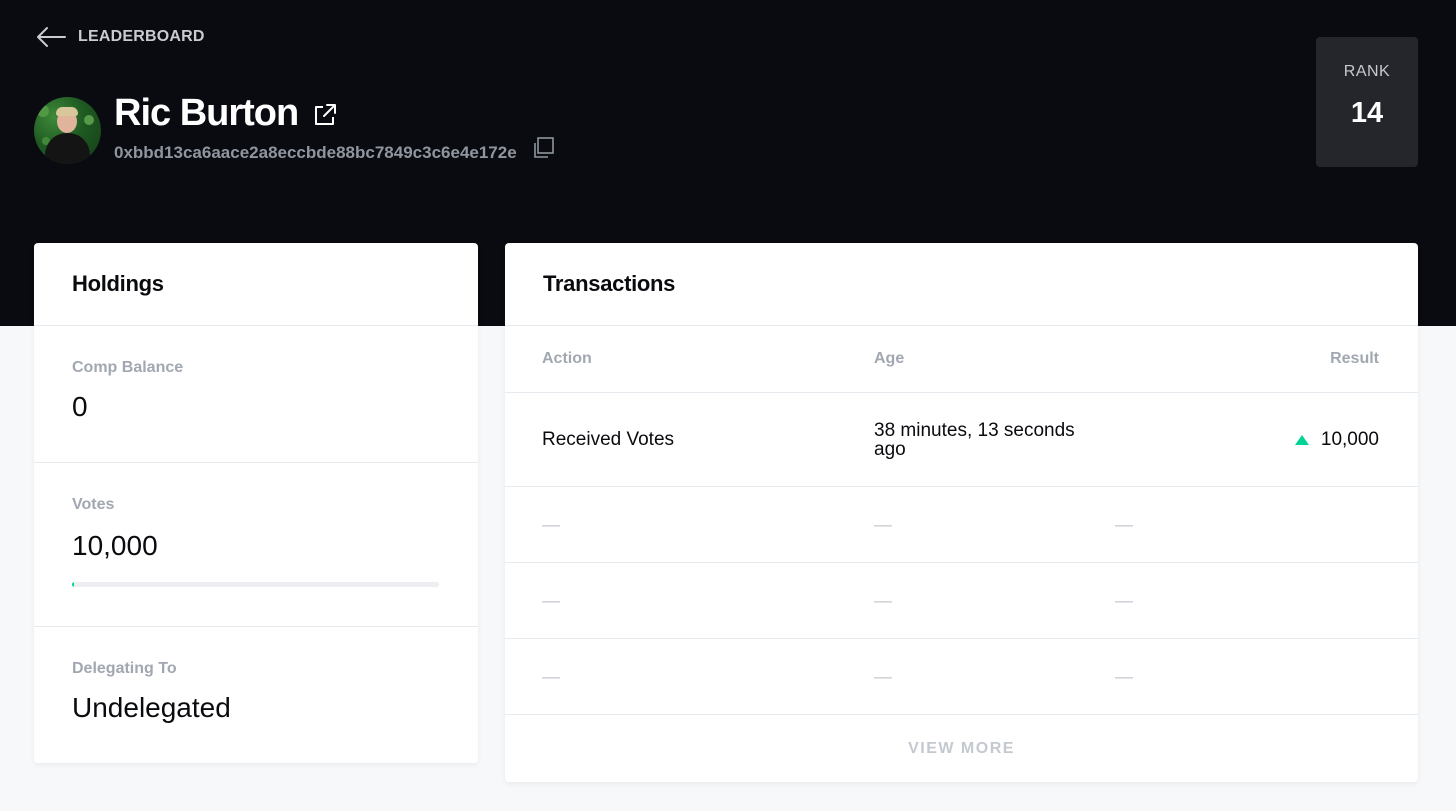 Image resolution: width=1456 pixels, height=811 pixels. What do you see at coordinates (256, 284) in the screenshot?
I see `holdings-title: Holdings` at bounding box center [256, 284].